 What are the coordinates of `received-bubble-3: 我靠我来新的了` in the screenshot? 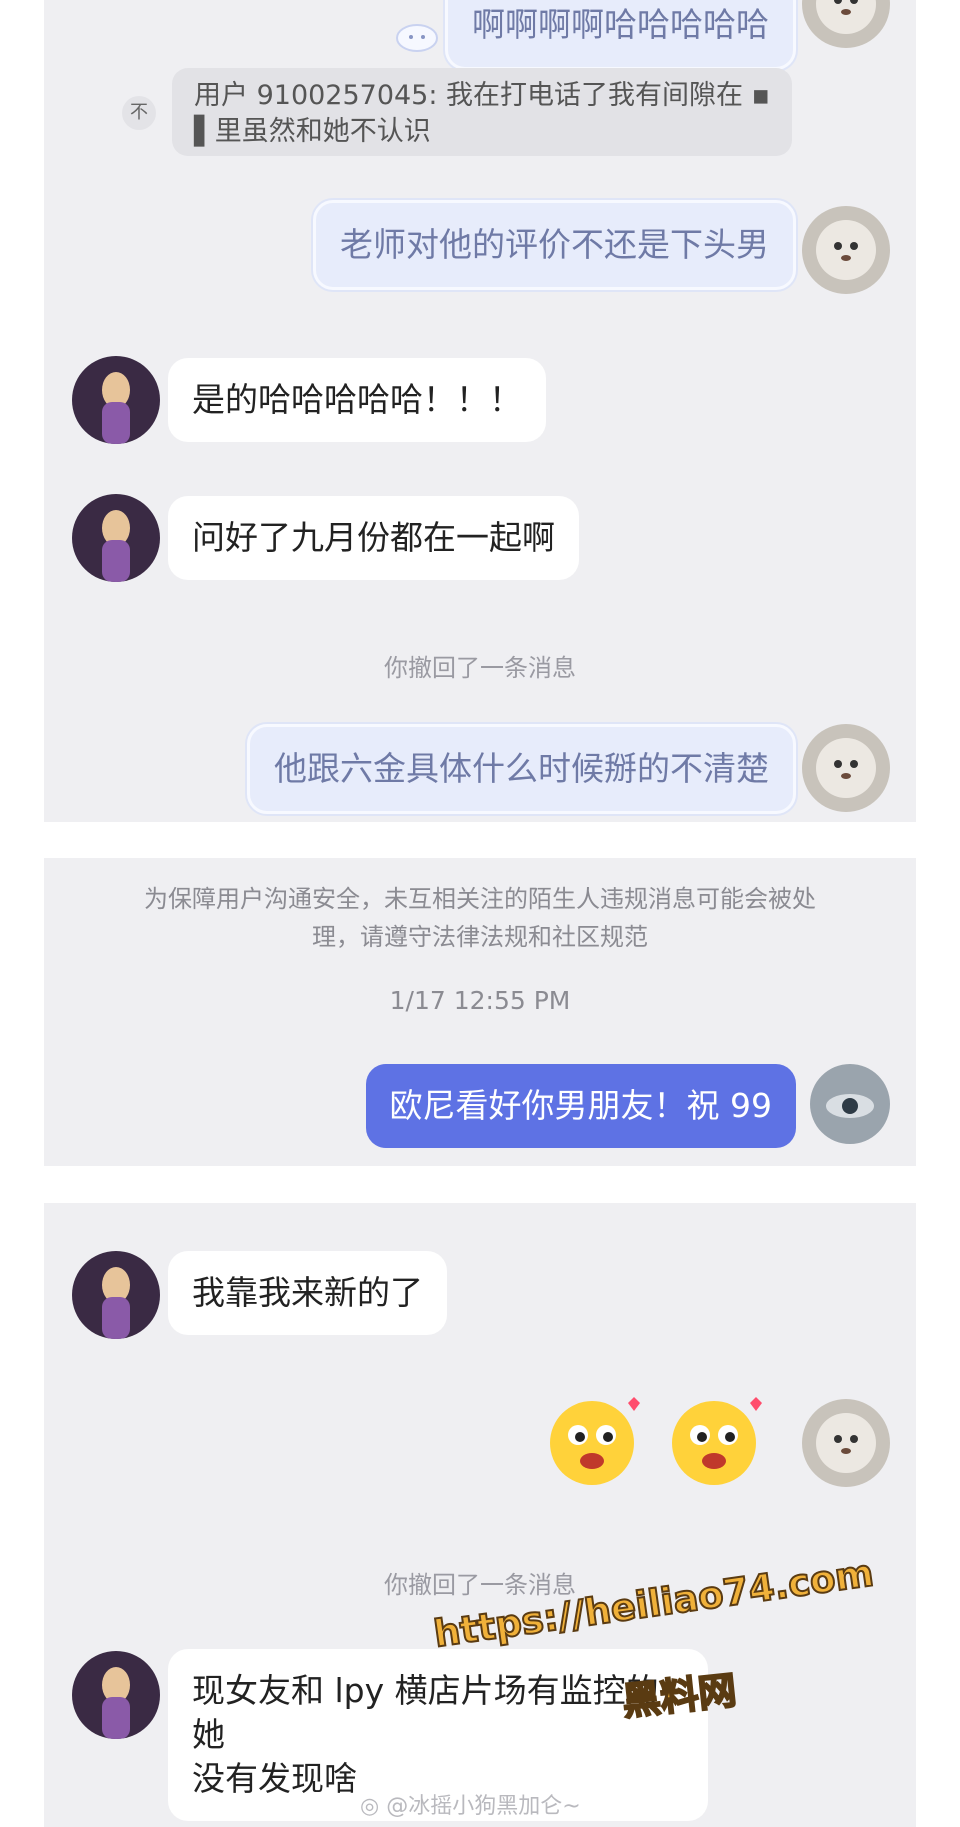 It's located at (307, 1293).